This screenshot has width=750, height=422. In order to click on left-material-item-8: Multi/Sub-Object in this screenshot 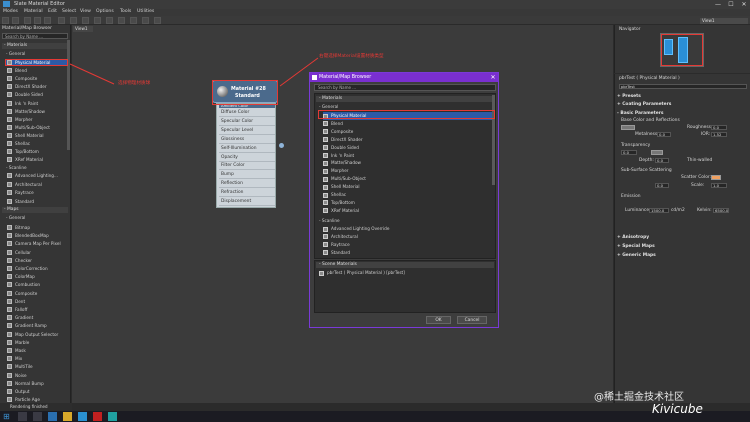, I will do `click(37, 127)`.